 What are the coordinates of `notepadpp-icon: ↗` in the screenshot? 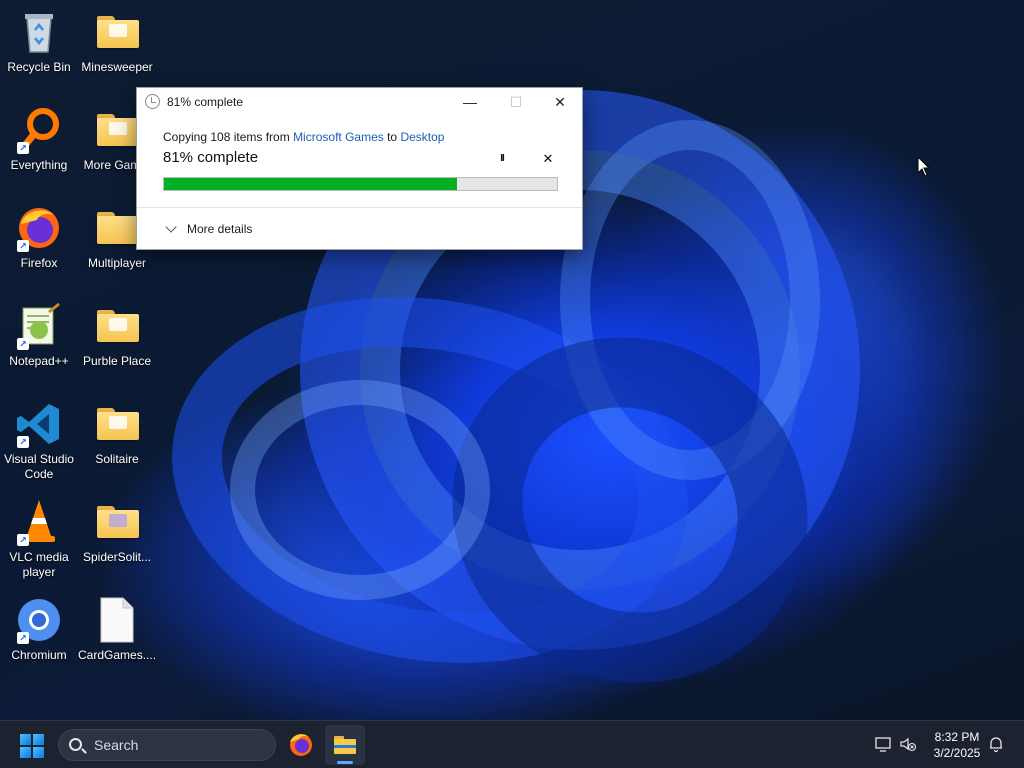 It's located at (39, 326).